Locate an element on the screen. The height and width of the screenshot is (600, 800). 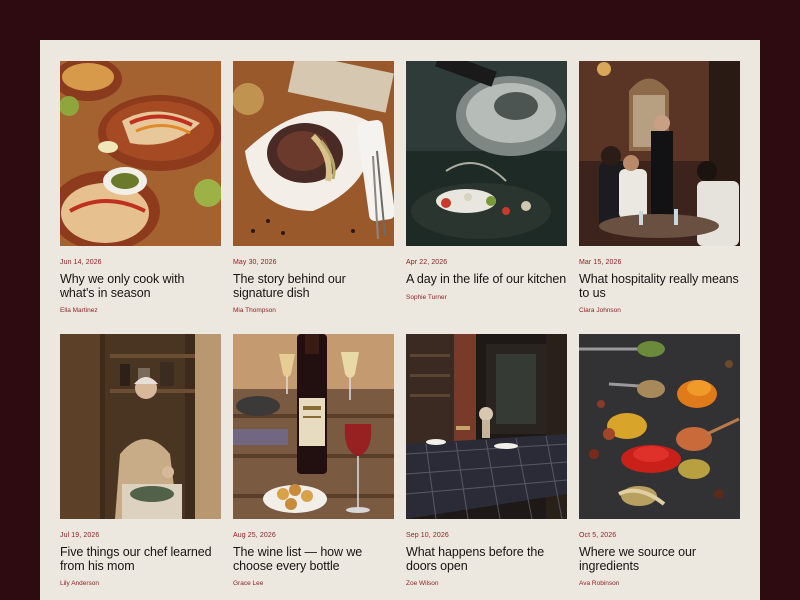
post-title: What happens before the doors open is located at coordinates (486, 559).